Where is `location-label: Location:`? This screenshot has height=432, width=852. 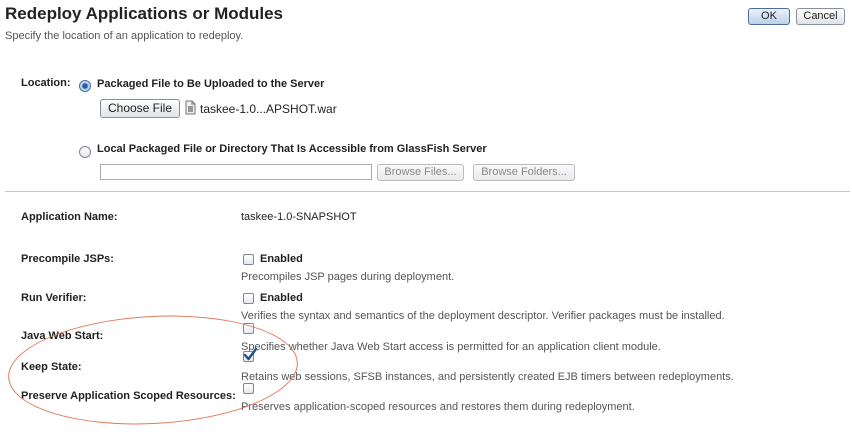
location-label: Location: is located at coordinates (46, 83).